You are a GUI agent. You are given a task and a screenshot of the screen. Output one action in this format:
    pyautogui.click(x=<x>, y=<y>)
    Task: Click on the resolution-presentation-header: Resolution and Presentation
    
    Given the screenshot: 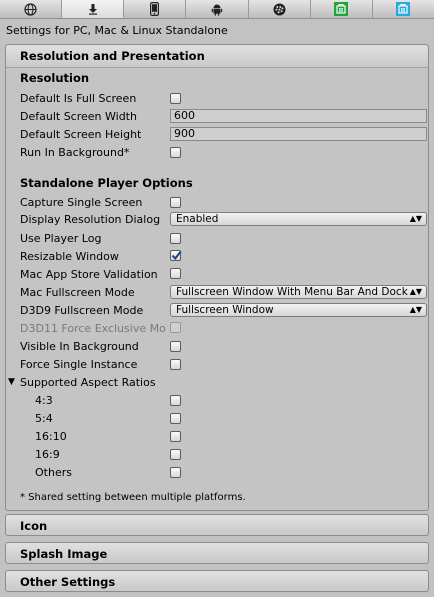 What is the action you would take?
    pyautogui.click(x=112, y=56)
    